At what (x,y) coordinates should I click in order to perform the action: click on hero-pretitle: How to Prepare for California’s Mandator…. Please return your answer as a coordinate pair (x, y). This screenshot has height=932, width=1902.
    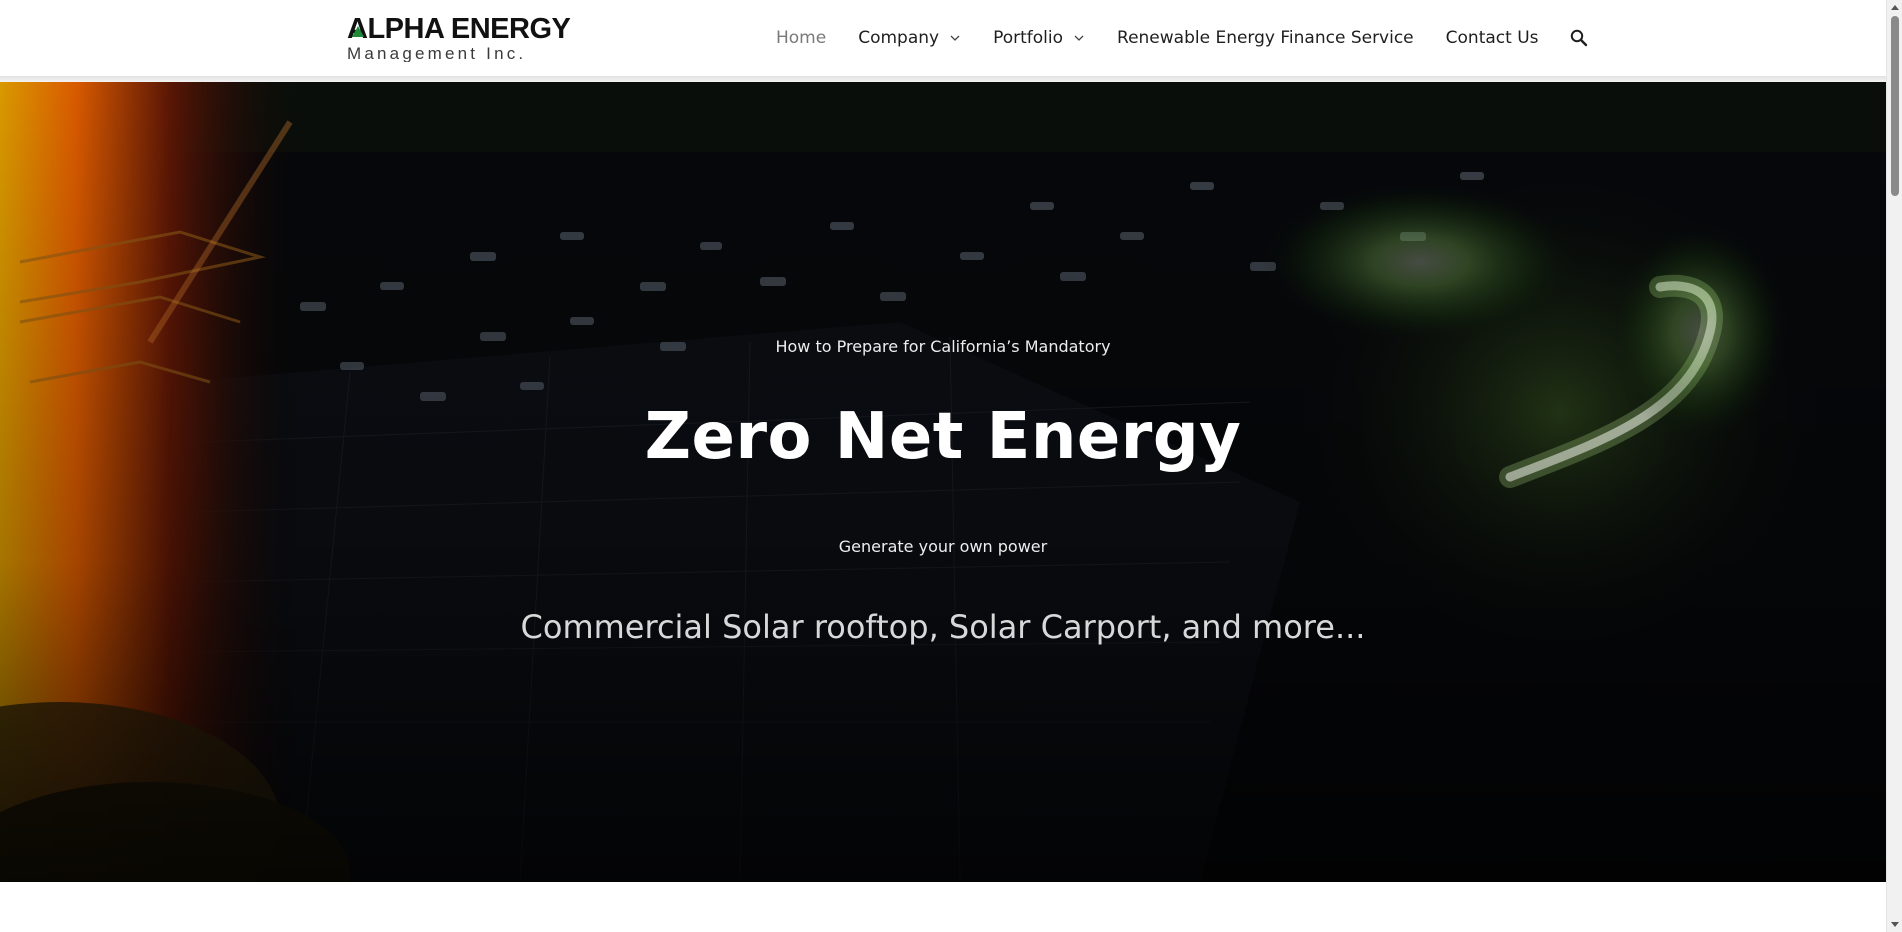
    Looking at the image, I should click on (943, 346).